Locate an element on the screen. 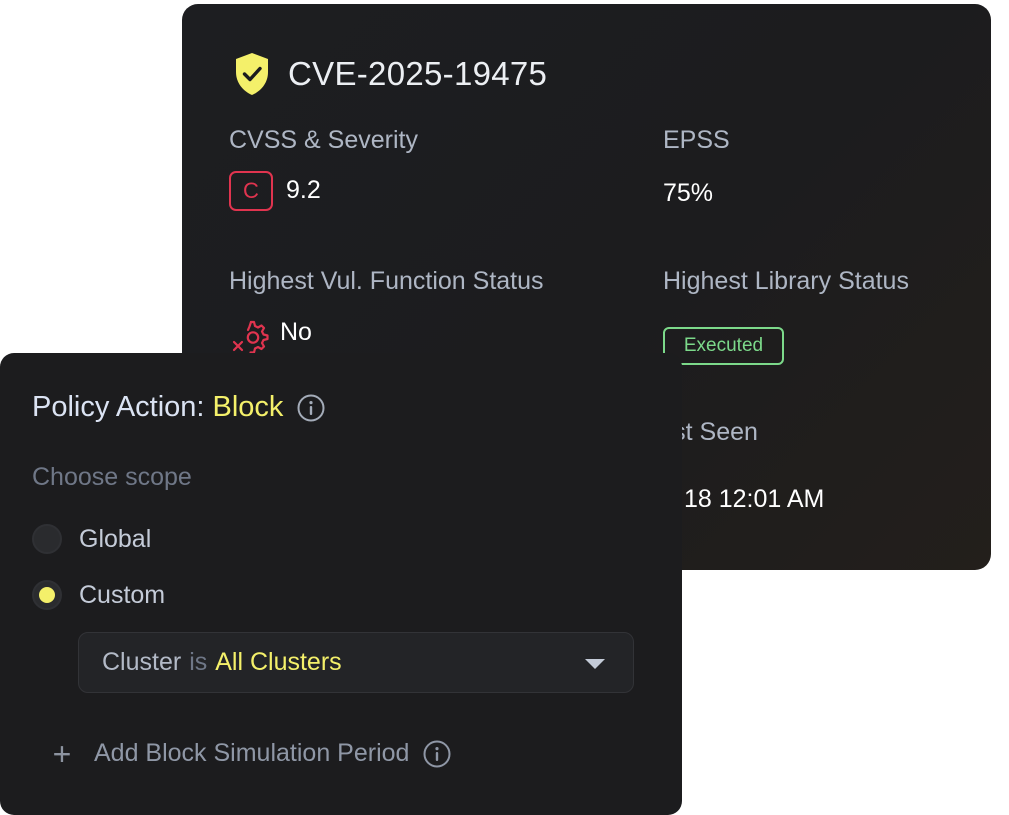 This screenshot has width=1009, height=815. scope-option-global: Global is located at coordinates (91, 539).